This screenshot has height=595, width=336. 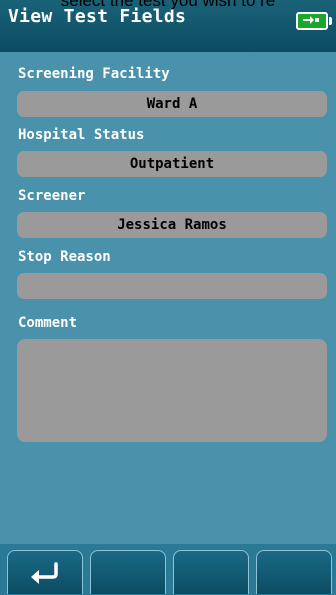 I want to click on screener-label: Screener, so click(x=52, y=196).